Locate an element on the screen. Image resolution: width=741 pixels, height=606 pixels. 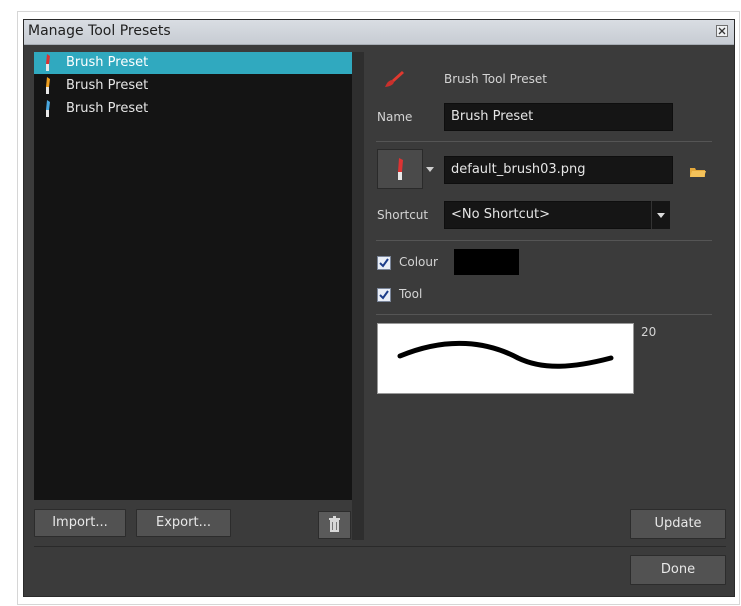
brush-tip-icon is located at coordinates (400, 169).